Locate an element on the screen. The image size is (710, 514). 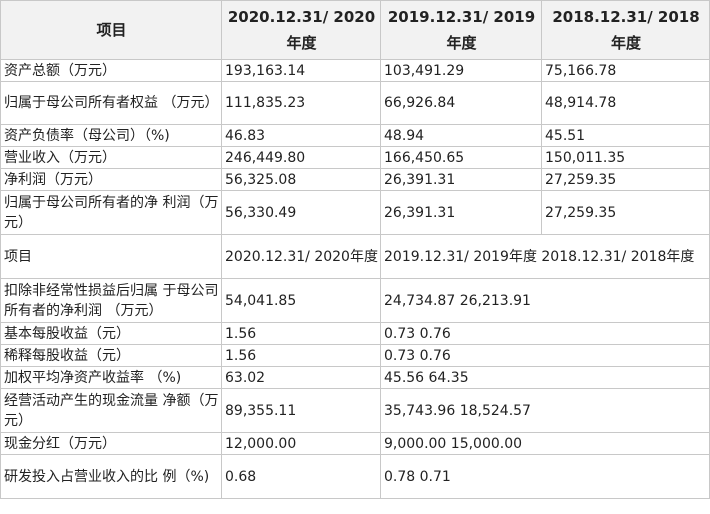
table-row: 资产总额（万元） 193,163.14 103,491.29 75,166.78 is located at coordinates (355, 70).